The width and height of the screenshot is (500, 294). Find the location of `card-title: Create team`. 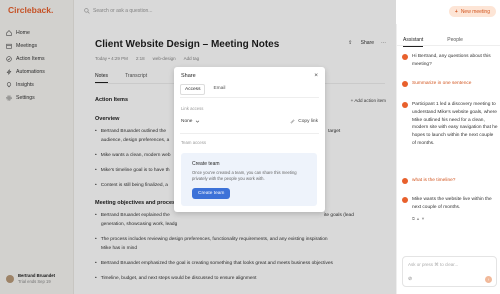

card-title: Create team is located at coordinates (206, 164).